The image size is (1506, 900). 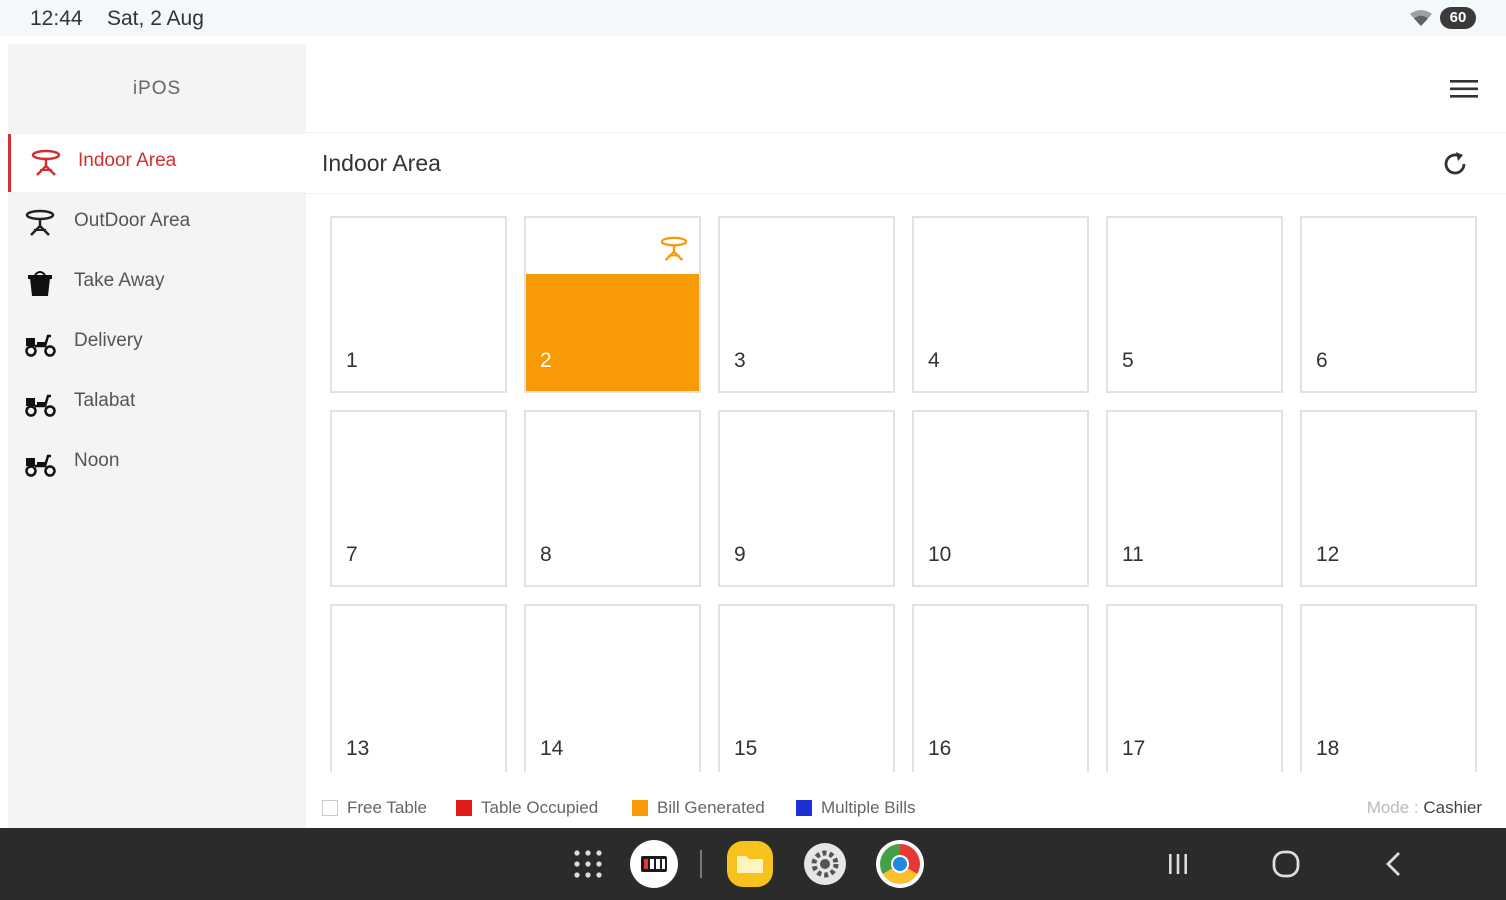 I want to click on sidebar-item-label: Take Away, so click(x=119, y=280).